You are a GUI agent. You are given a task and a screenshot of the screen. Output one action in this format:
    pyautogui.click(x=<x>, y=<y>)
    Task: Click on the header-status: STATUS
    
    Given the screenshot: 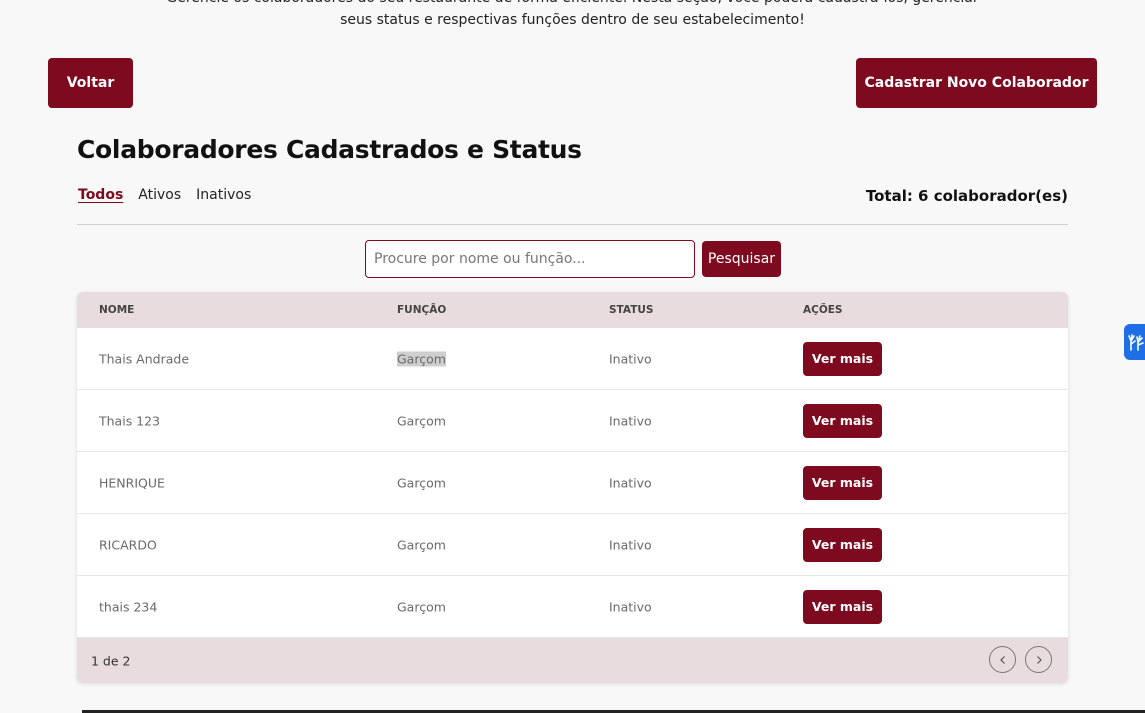 What is the action you would take?
    pyautogui.click(x=631, y=310)
    